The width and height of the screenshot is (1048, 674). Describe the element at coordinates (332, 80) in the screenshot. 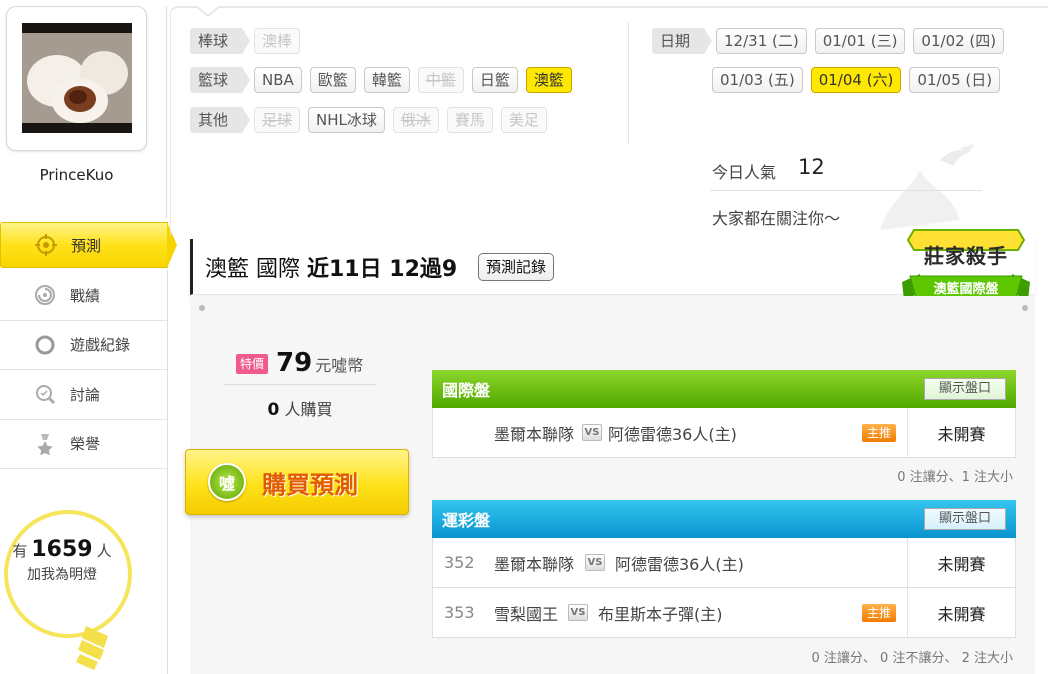

I see `league-chip: 歐籃` at that location.